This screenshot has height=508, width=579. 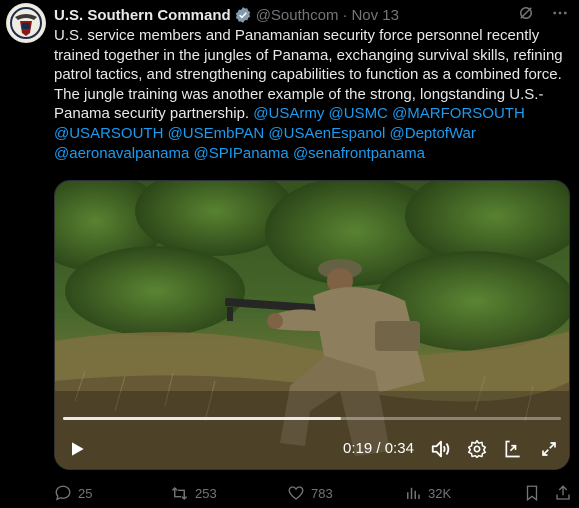 I want to click on reply-count: 25, so click(x=85, y=493).